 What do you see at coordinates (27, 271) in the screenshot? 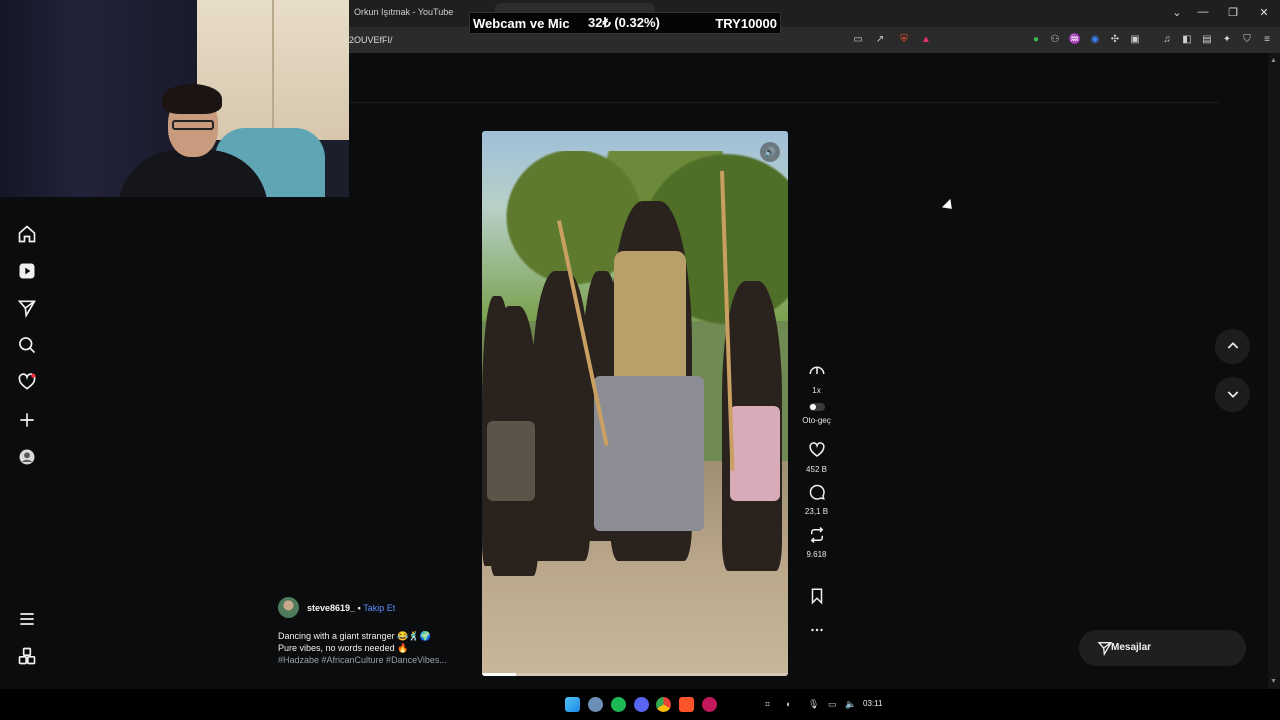
I see `reels-icon` at bounding box center [27, 271].